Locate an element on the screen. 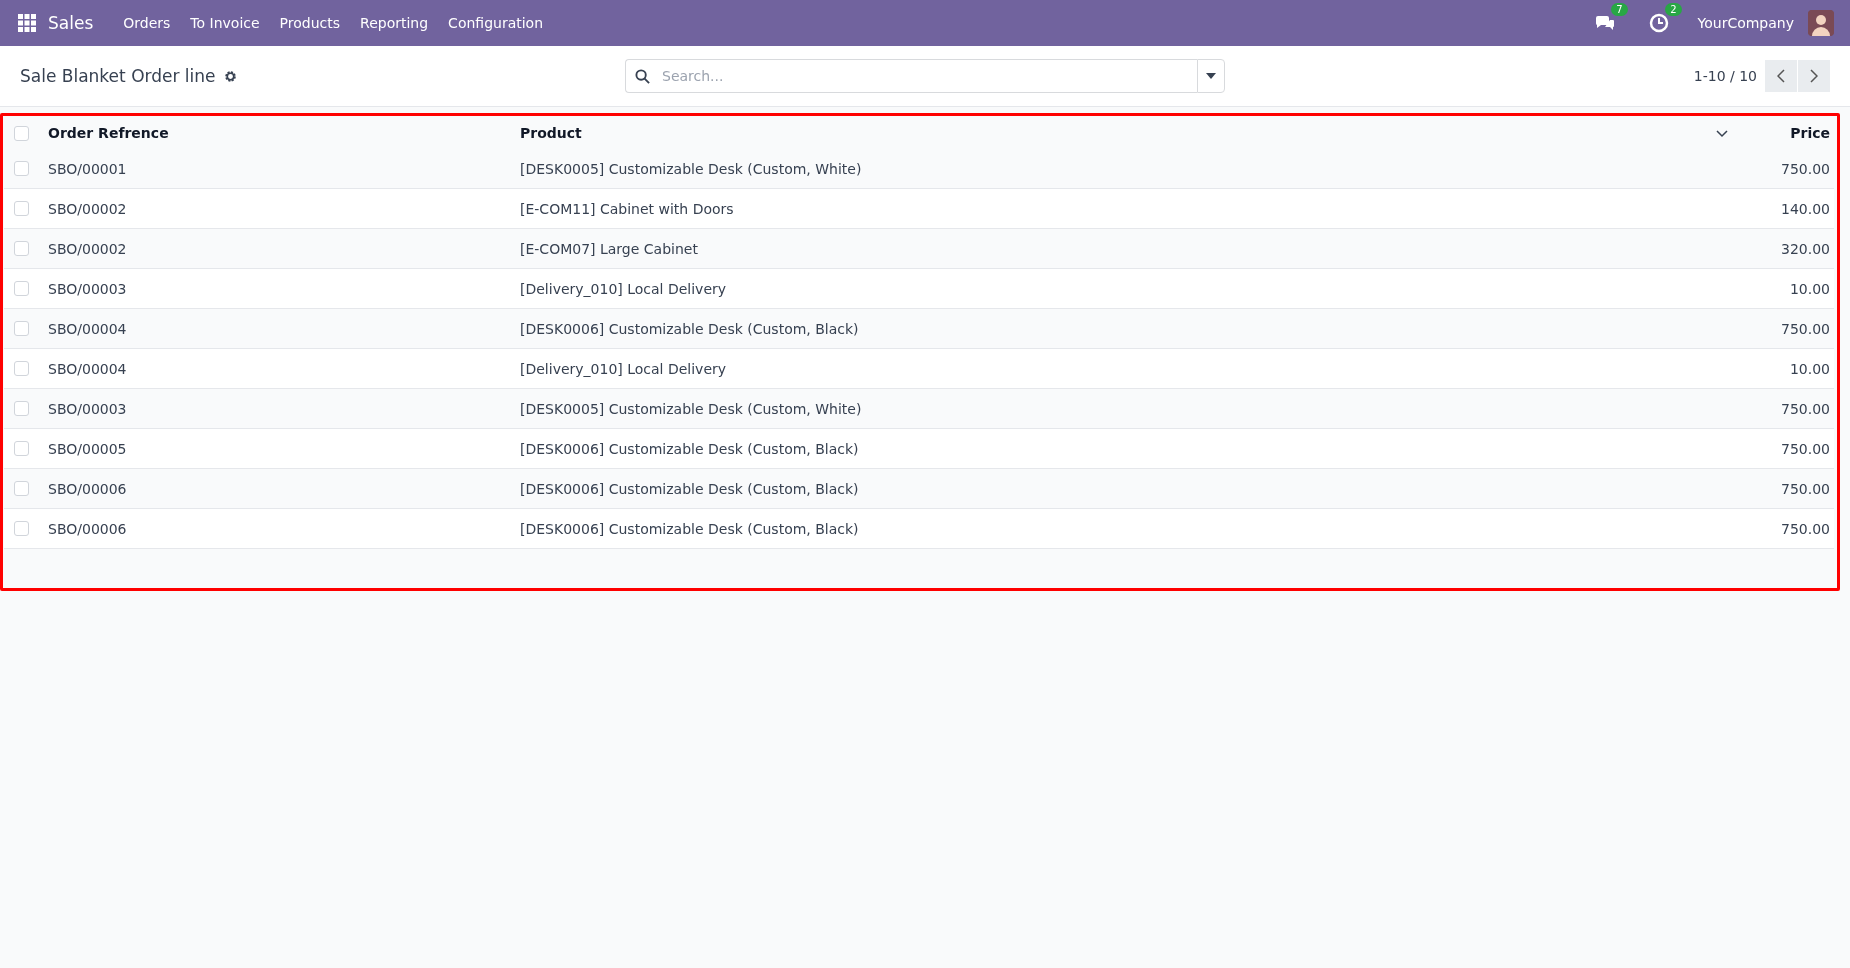 The width and height of the screenshot is (1850, 968). apps-menu-icon is located at coordinates (27, 23).